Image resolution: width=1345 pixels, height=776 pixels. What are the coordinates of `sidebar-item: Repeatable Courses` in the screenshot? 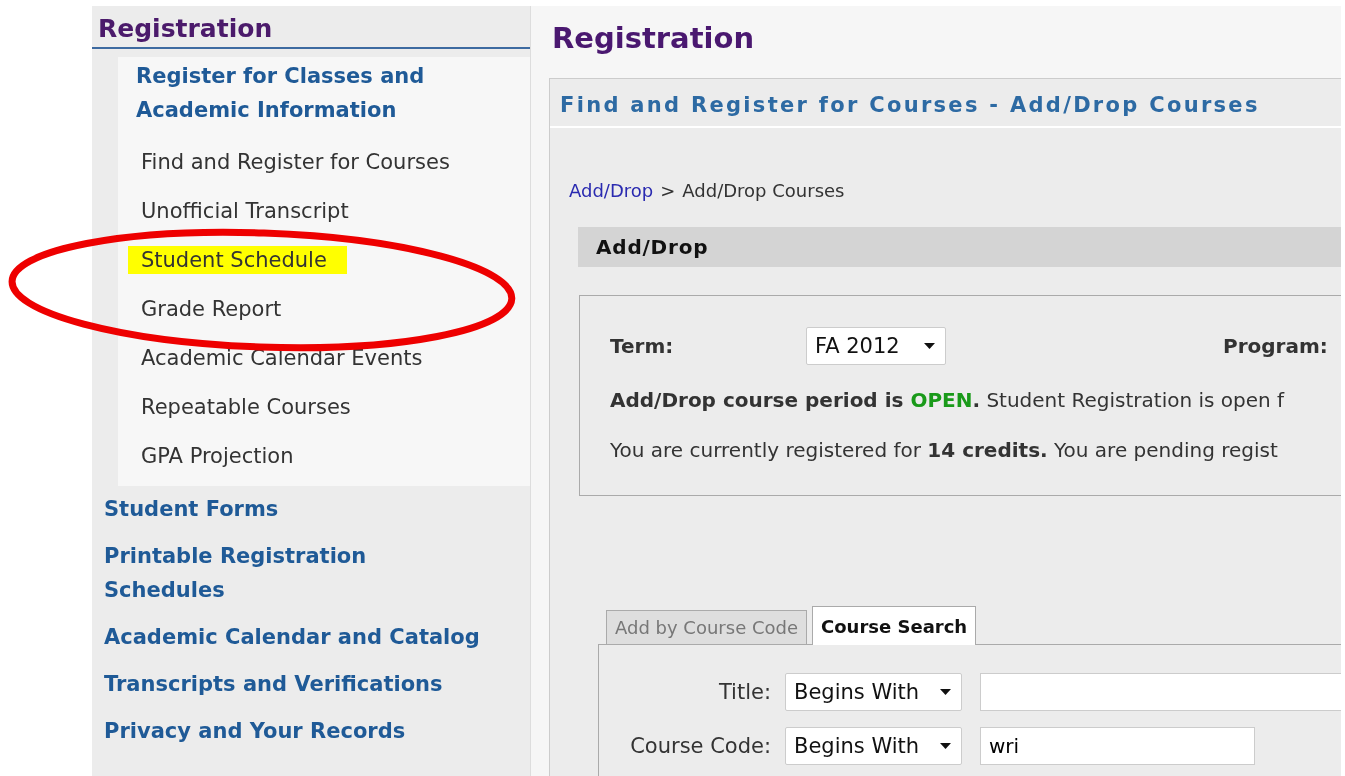 It's located at (249, 406).